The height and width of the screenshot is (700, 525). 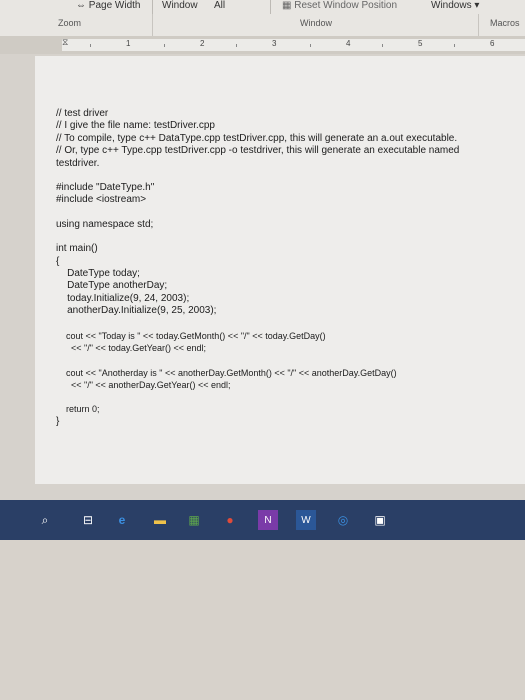 I want to click on chevron-down-icon: ▾, so click(x=477, y=5).